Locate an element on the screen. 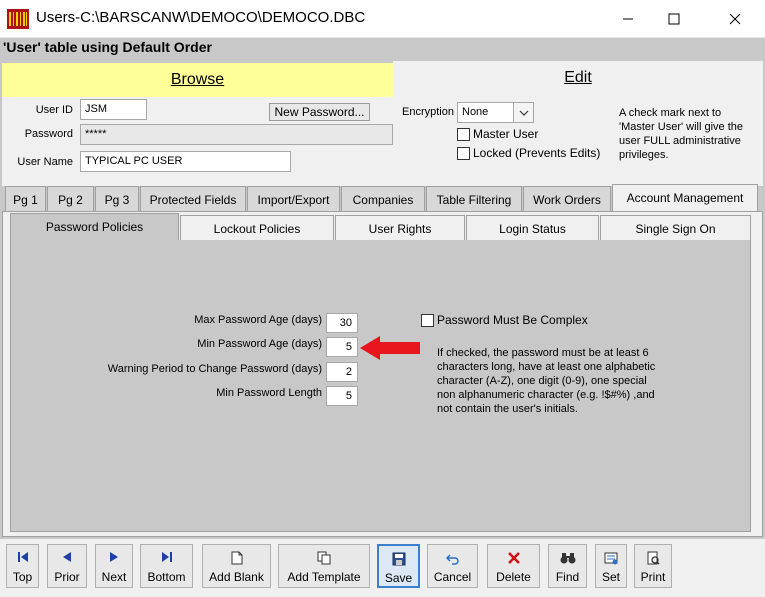 Image resolution: width=765 pixels, height=597 pixels. master-user-label: Master User is located at coordinates (506, 134).